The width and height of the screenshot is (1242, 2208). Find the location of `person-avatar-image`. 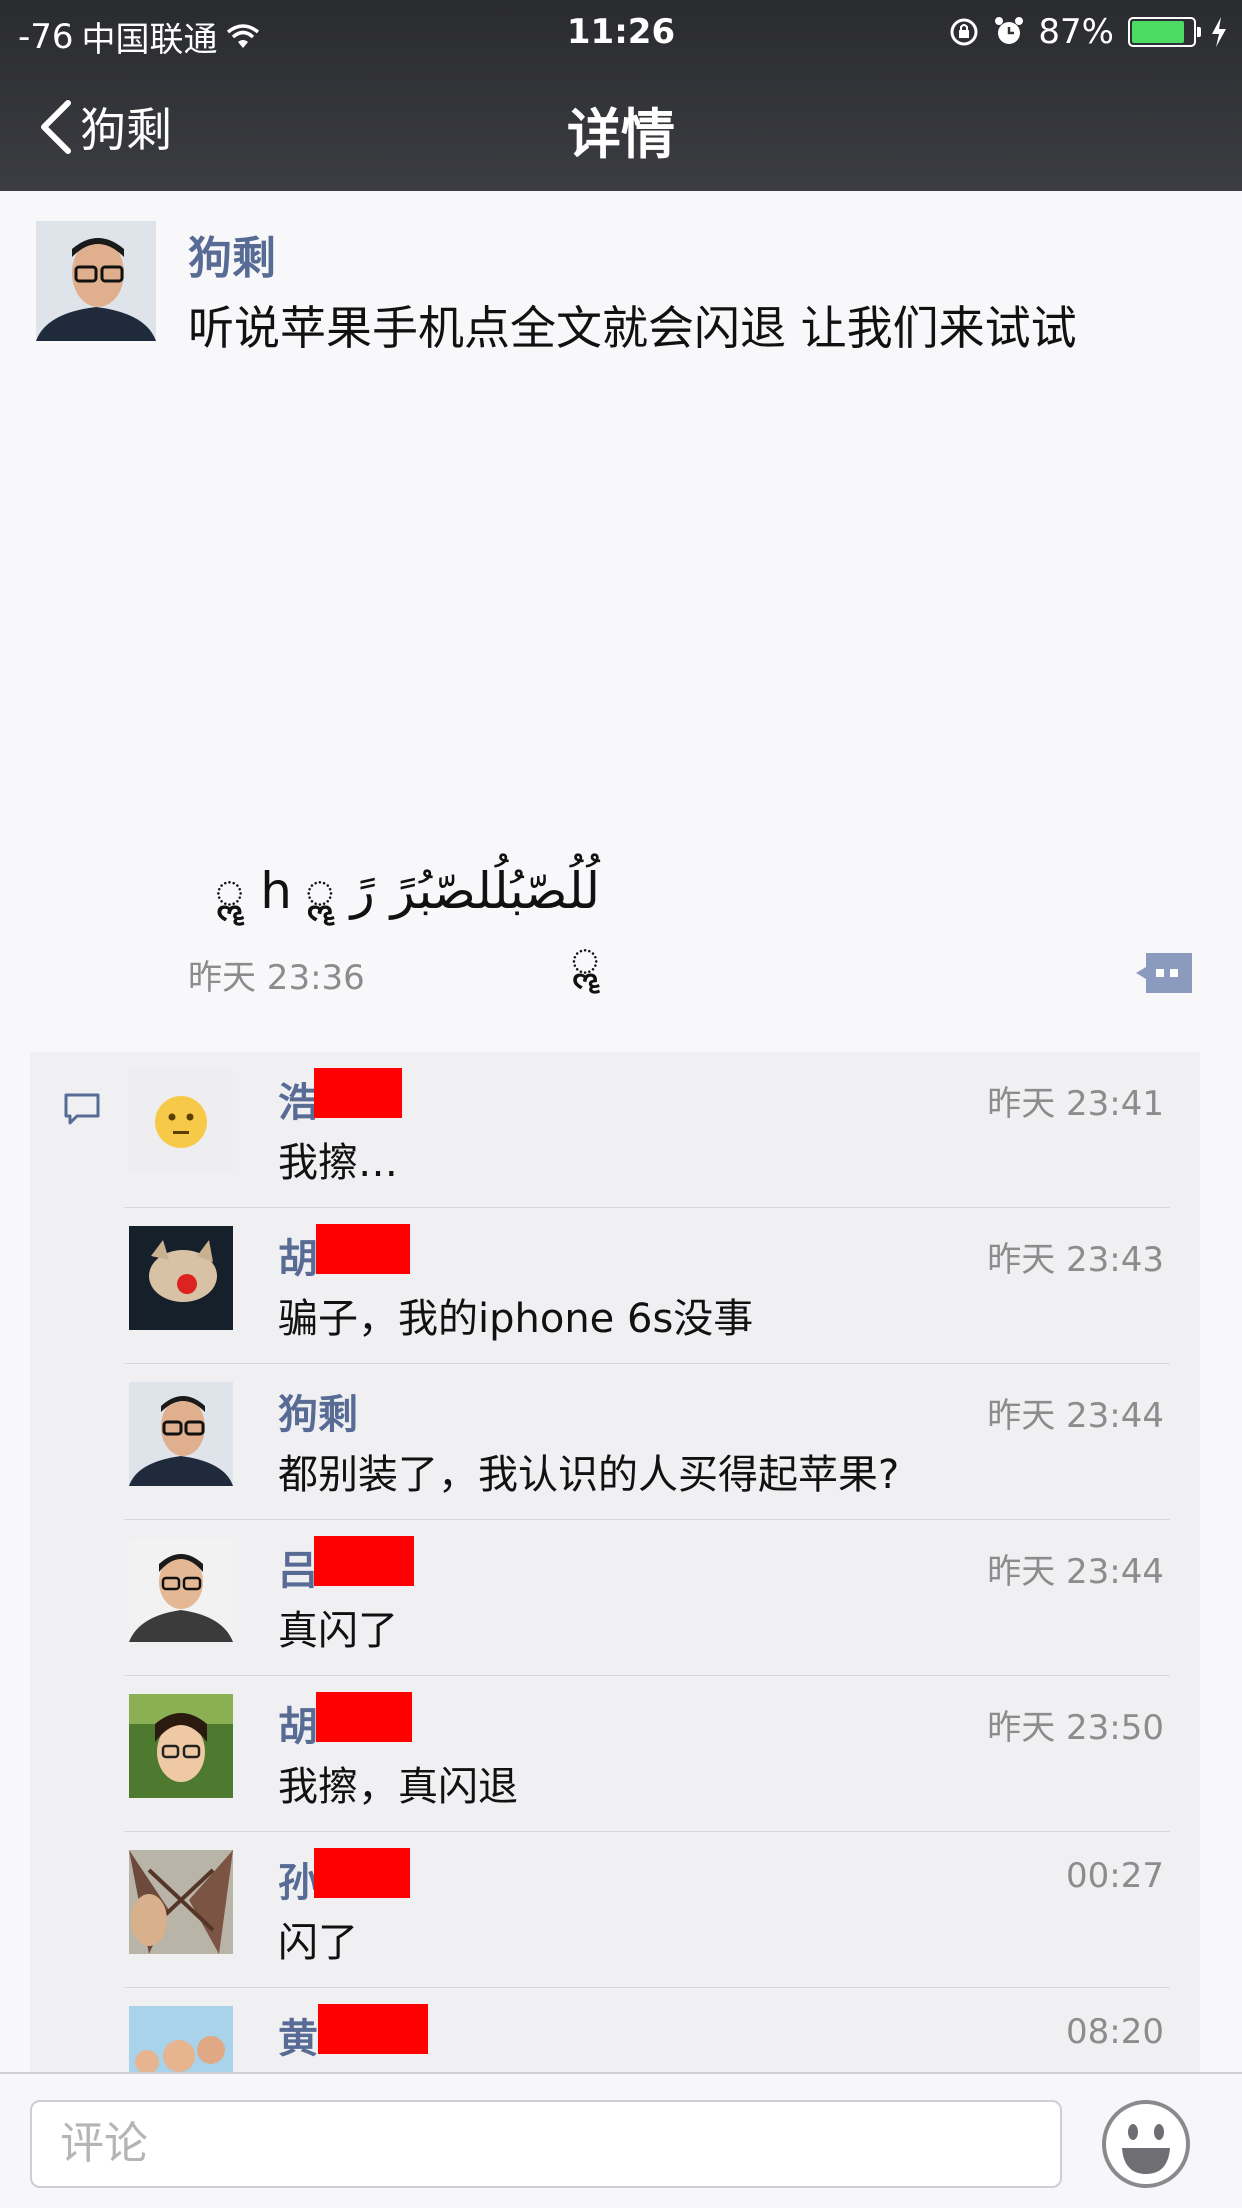

person-avatar-image is located at coordinates (96, 281).